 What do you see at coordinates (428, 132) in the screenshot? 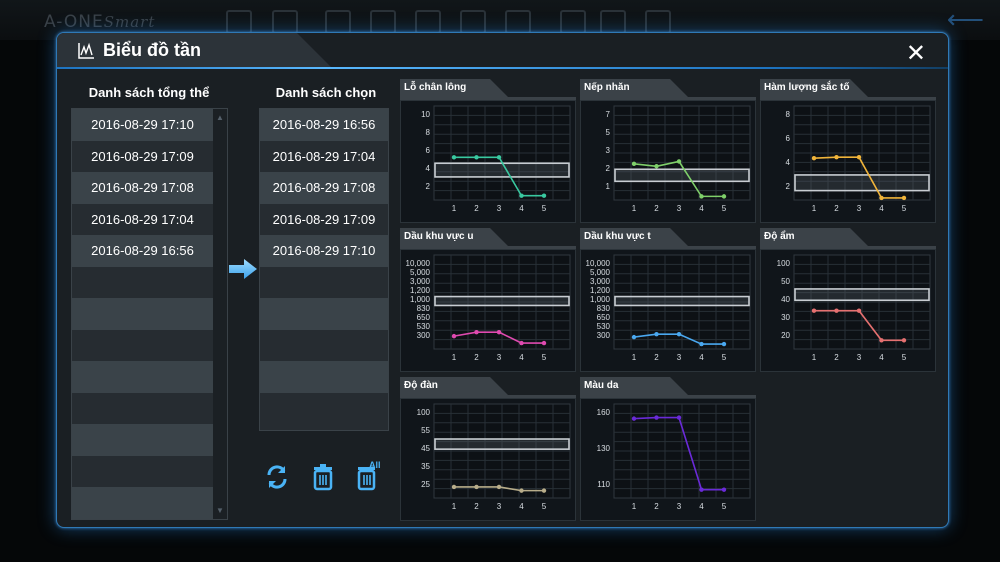
I see `y-tick-label: 8` at bounding box center [428, 132].